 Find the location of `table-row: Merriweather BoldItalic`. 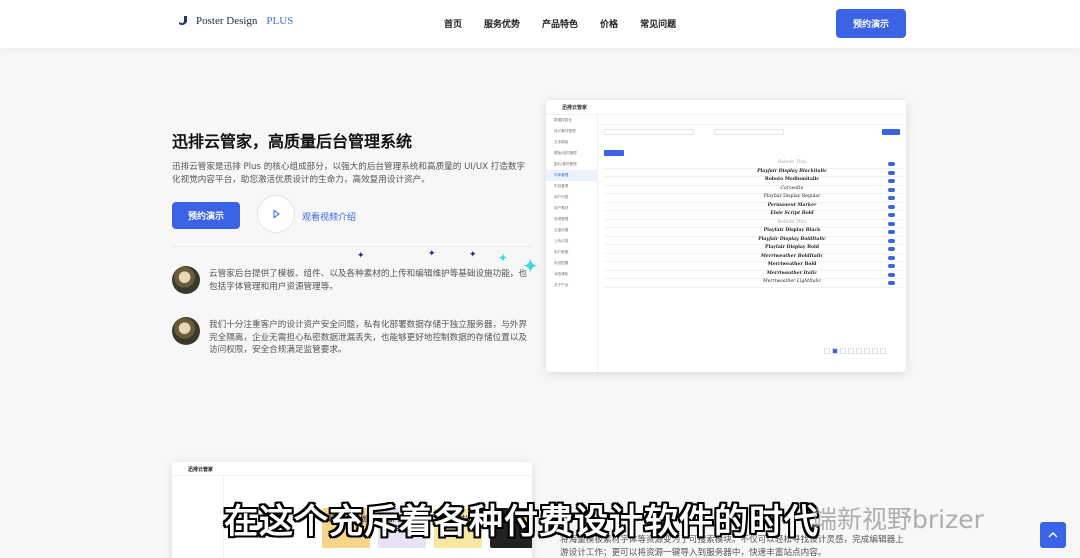

table-row: Merriweather BoldItalic is located at coordinates (753, 258).